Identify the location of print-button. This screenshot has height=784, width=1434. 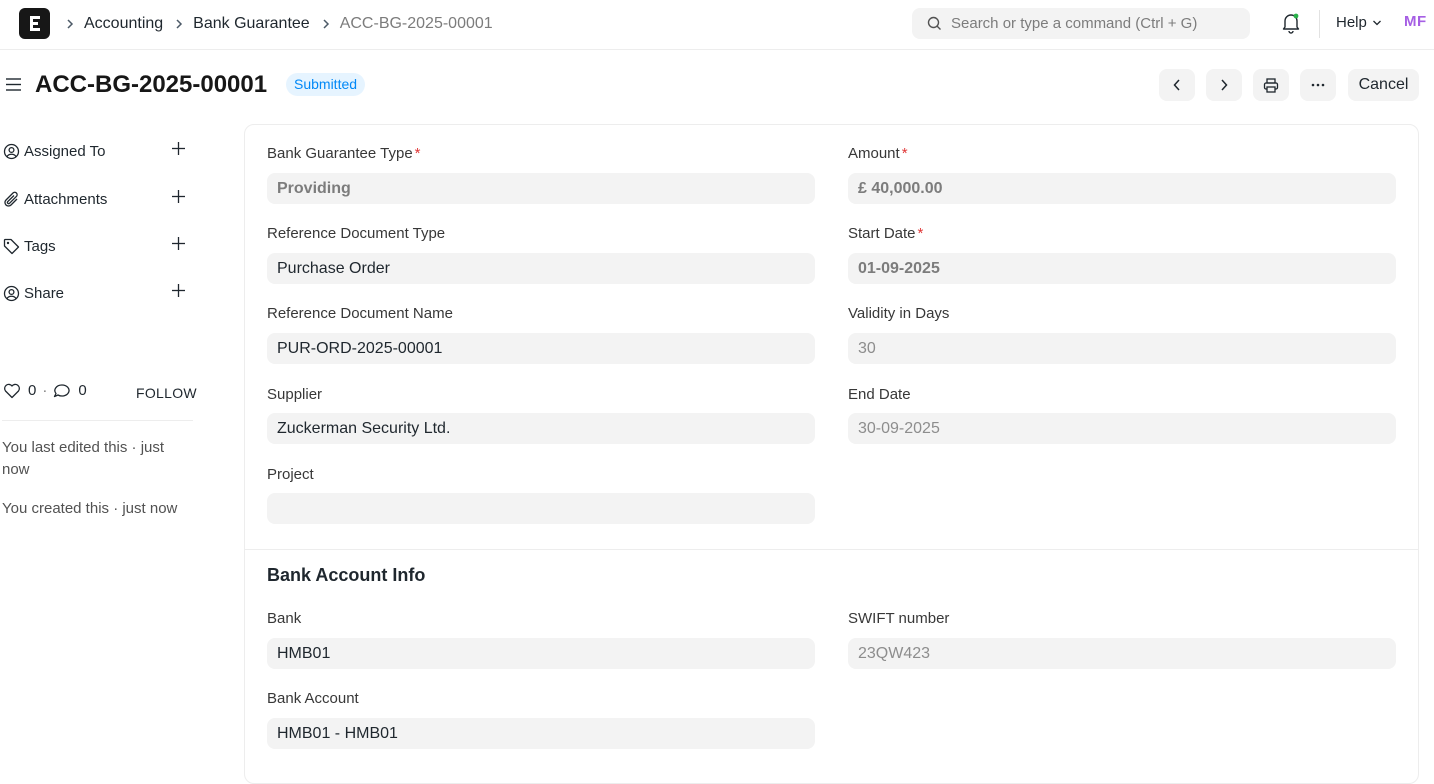
(1271, 85).